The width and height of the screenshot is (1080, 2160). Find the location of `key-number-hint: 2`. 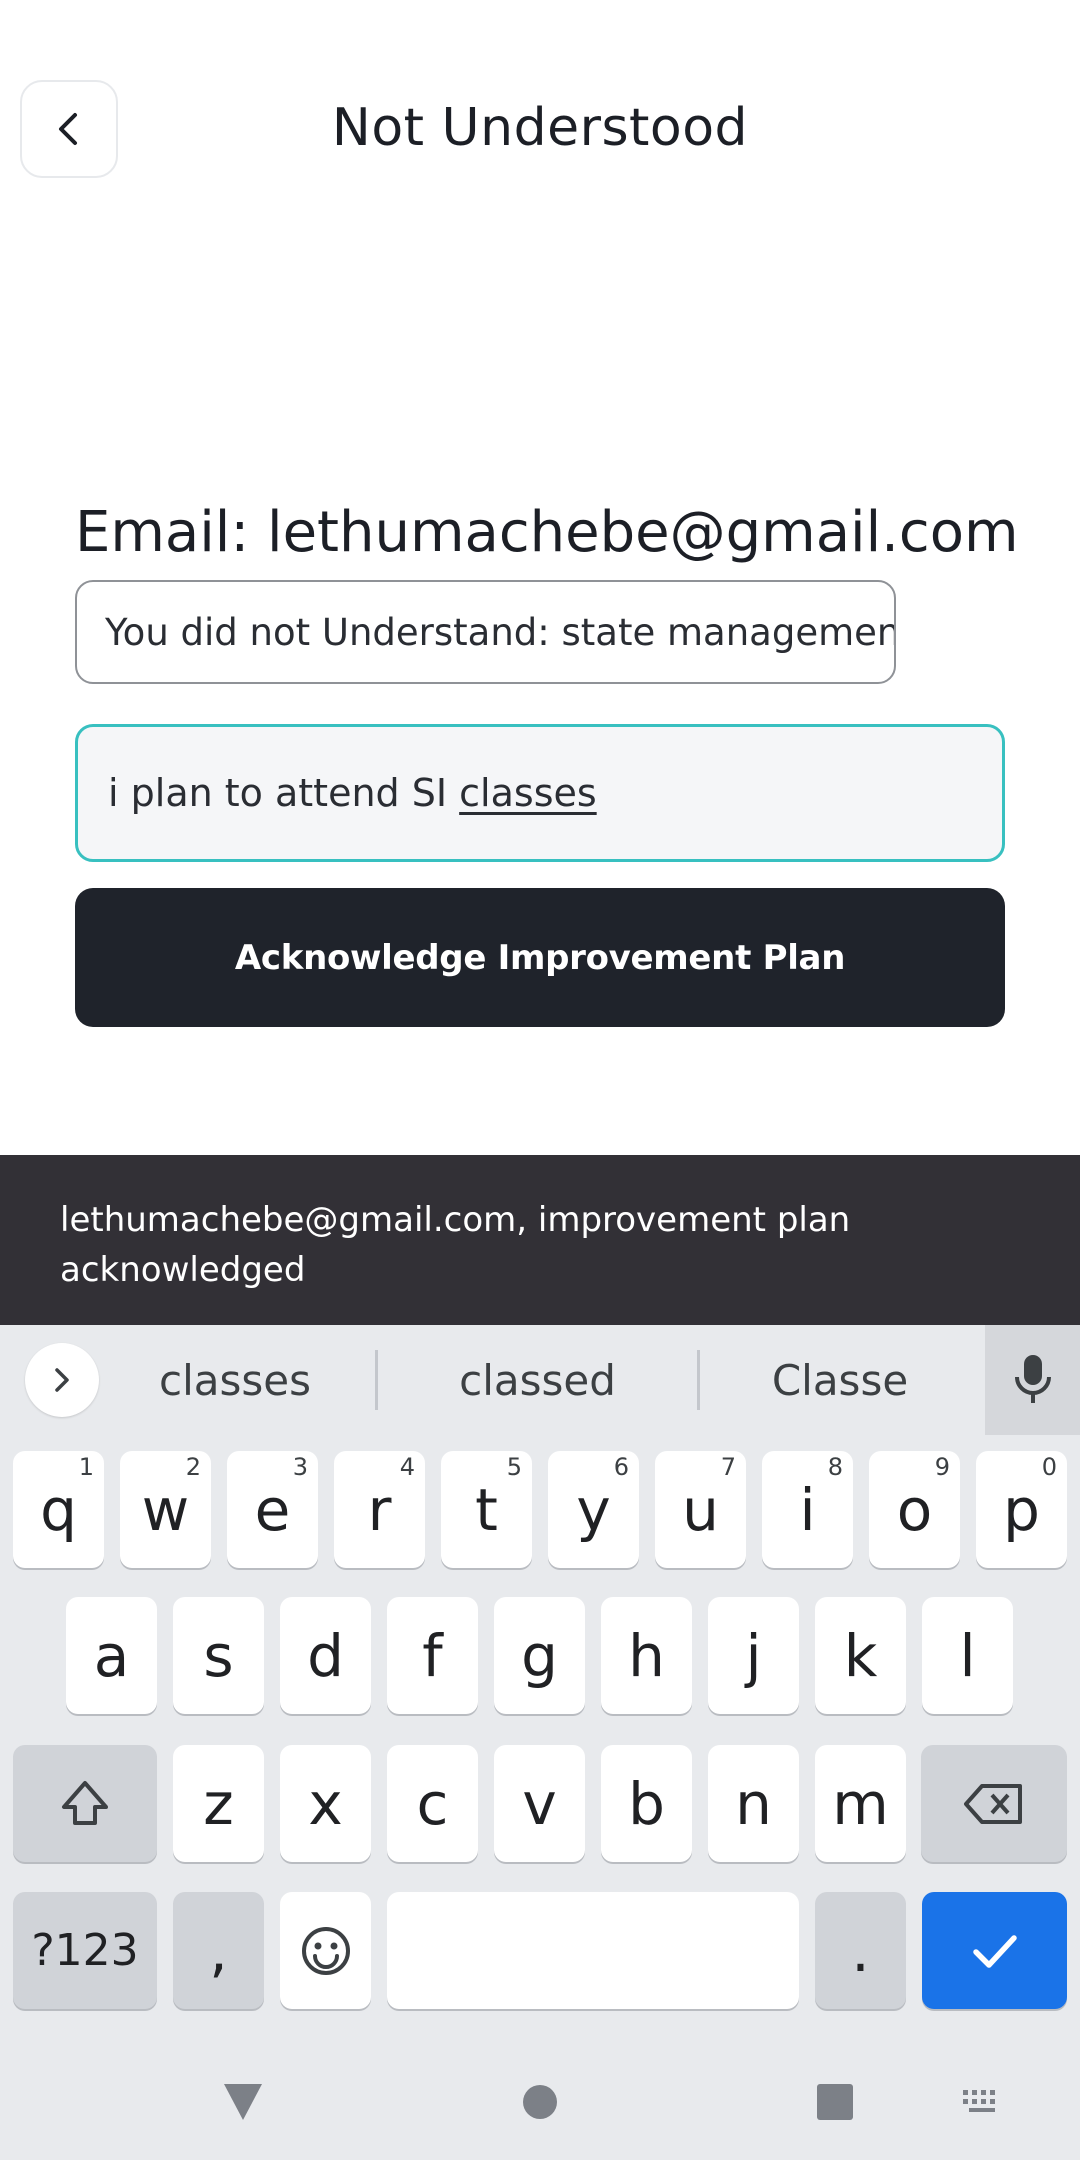

key-number-hint: 2 is located at coordinates (193, 1467).